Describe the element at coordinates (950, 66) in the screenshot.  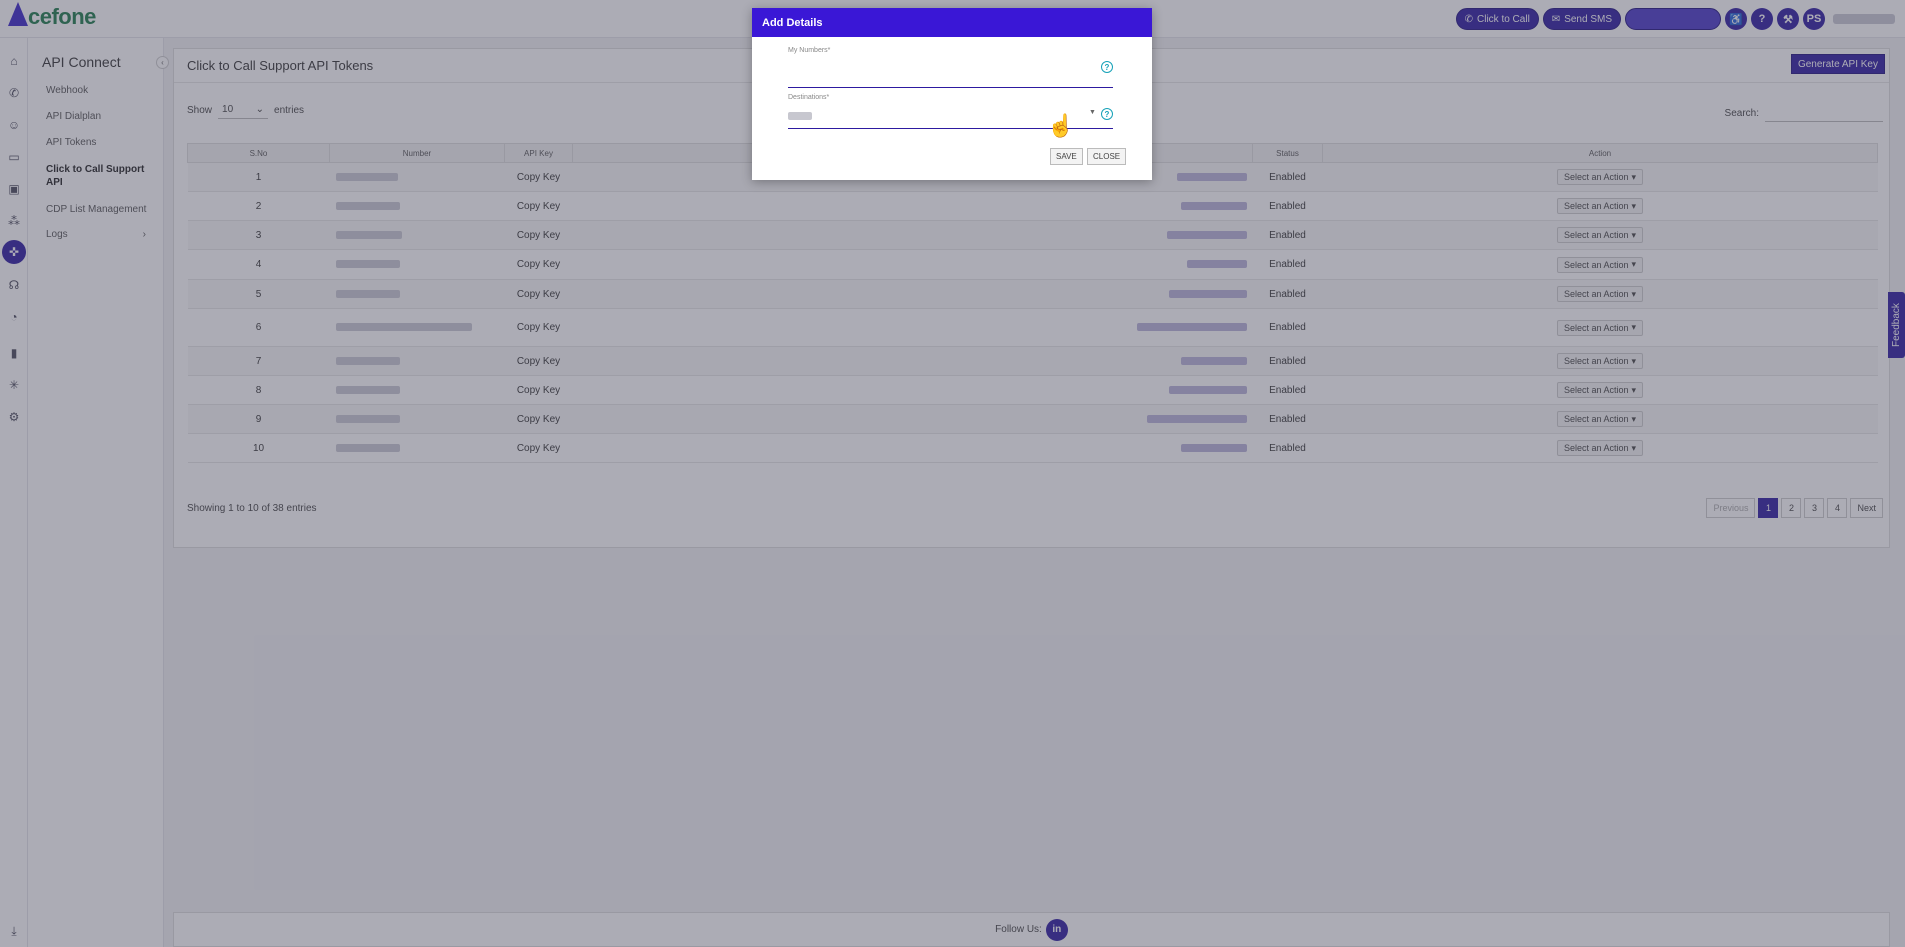
I see `my-numbers-input` at that location.